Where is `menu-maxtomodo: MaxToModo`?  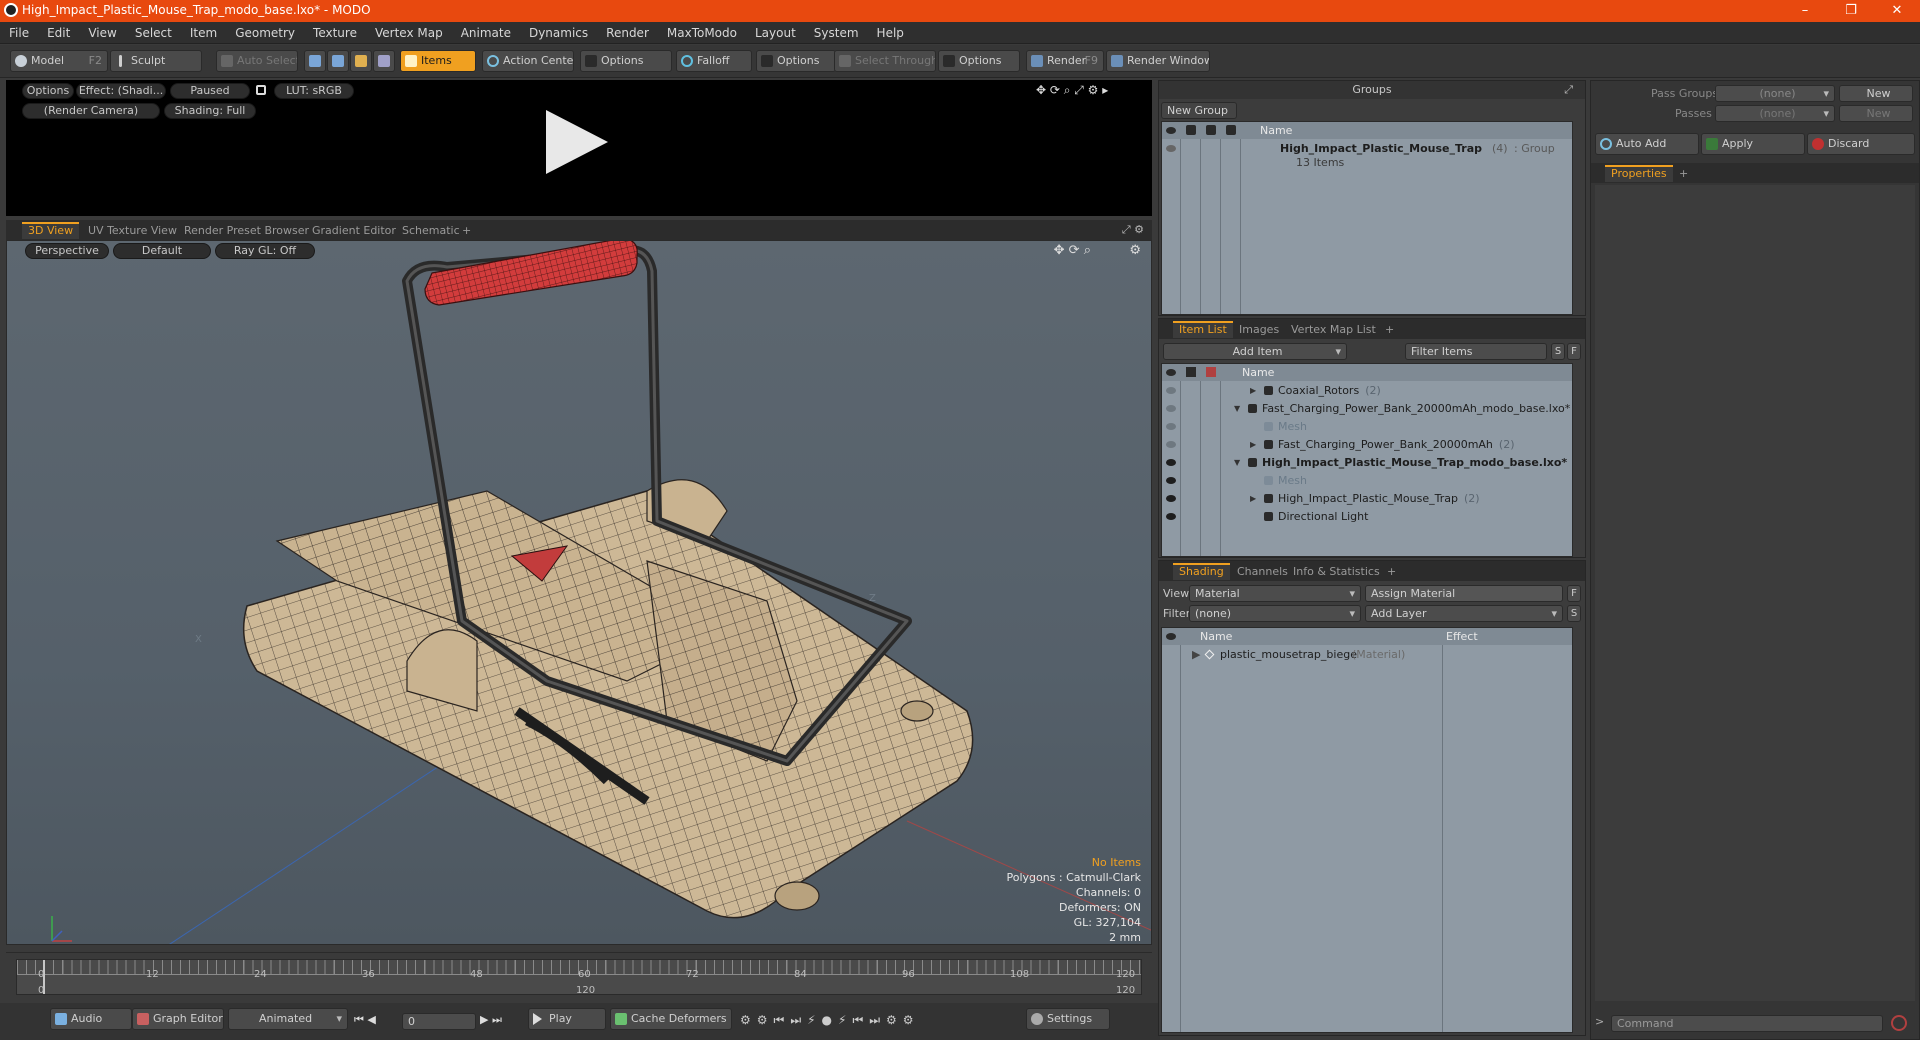
menu-maxtomodo: MaxToModo is located at coordinates (702, 33).